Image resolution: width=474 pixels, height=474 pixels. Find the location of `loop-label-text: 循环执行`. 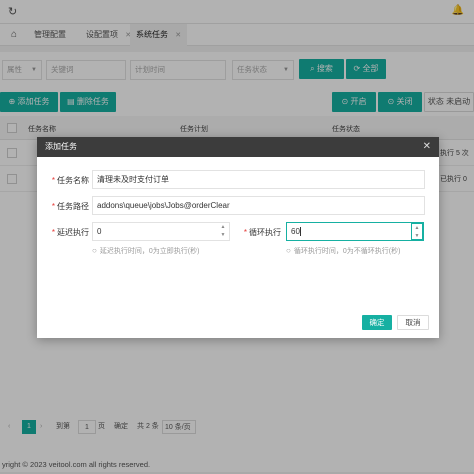

loop-label-text: 循环执行 is located at coordinates (265, 232).